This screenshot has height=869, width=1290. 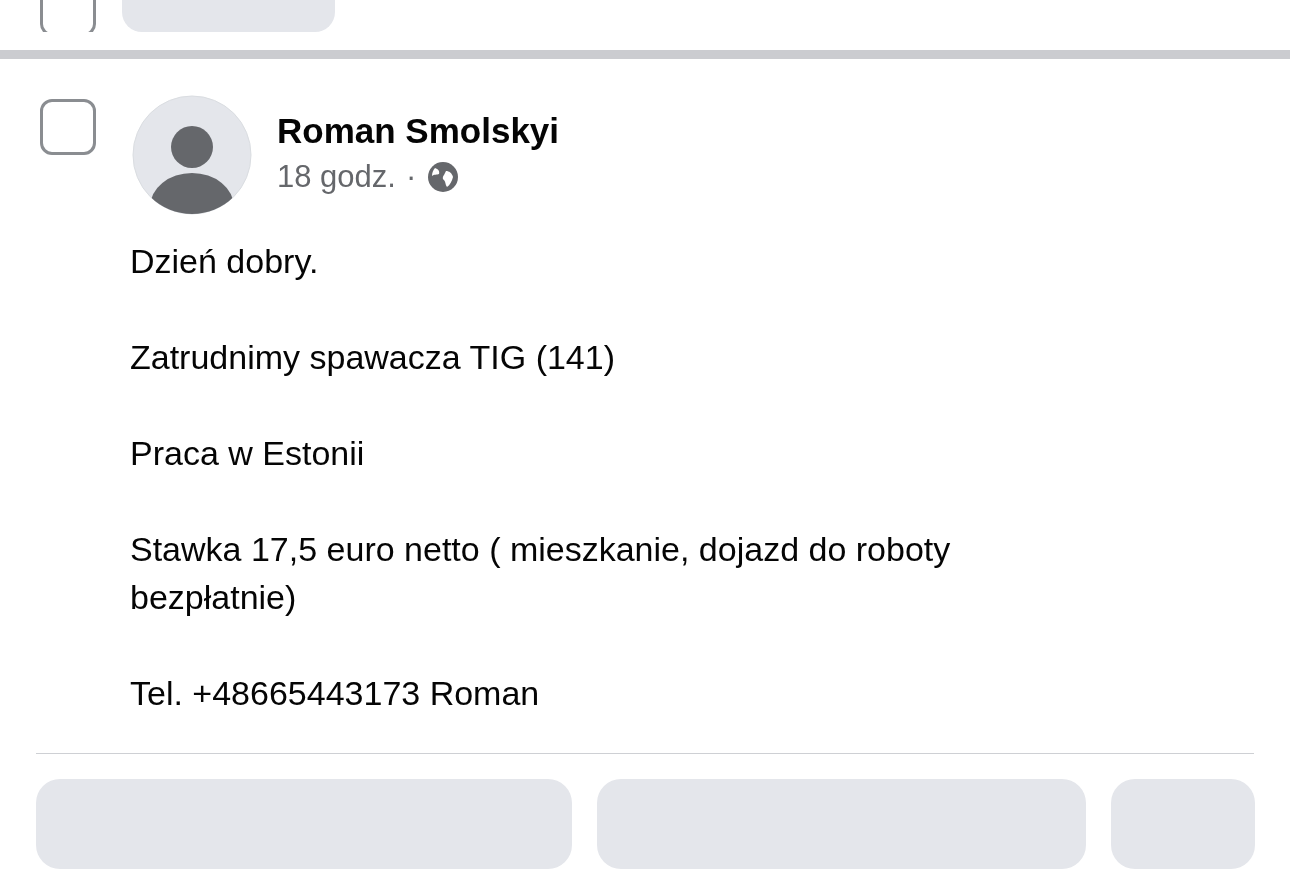 What do you see at coordinates (225, 261) in the screenshot?
I see `post-text: Dzień dobry.` at bounding box center [225, 261].